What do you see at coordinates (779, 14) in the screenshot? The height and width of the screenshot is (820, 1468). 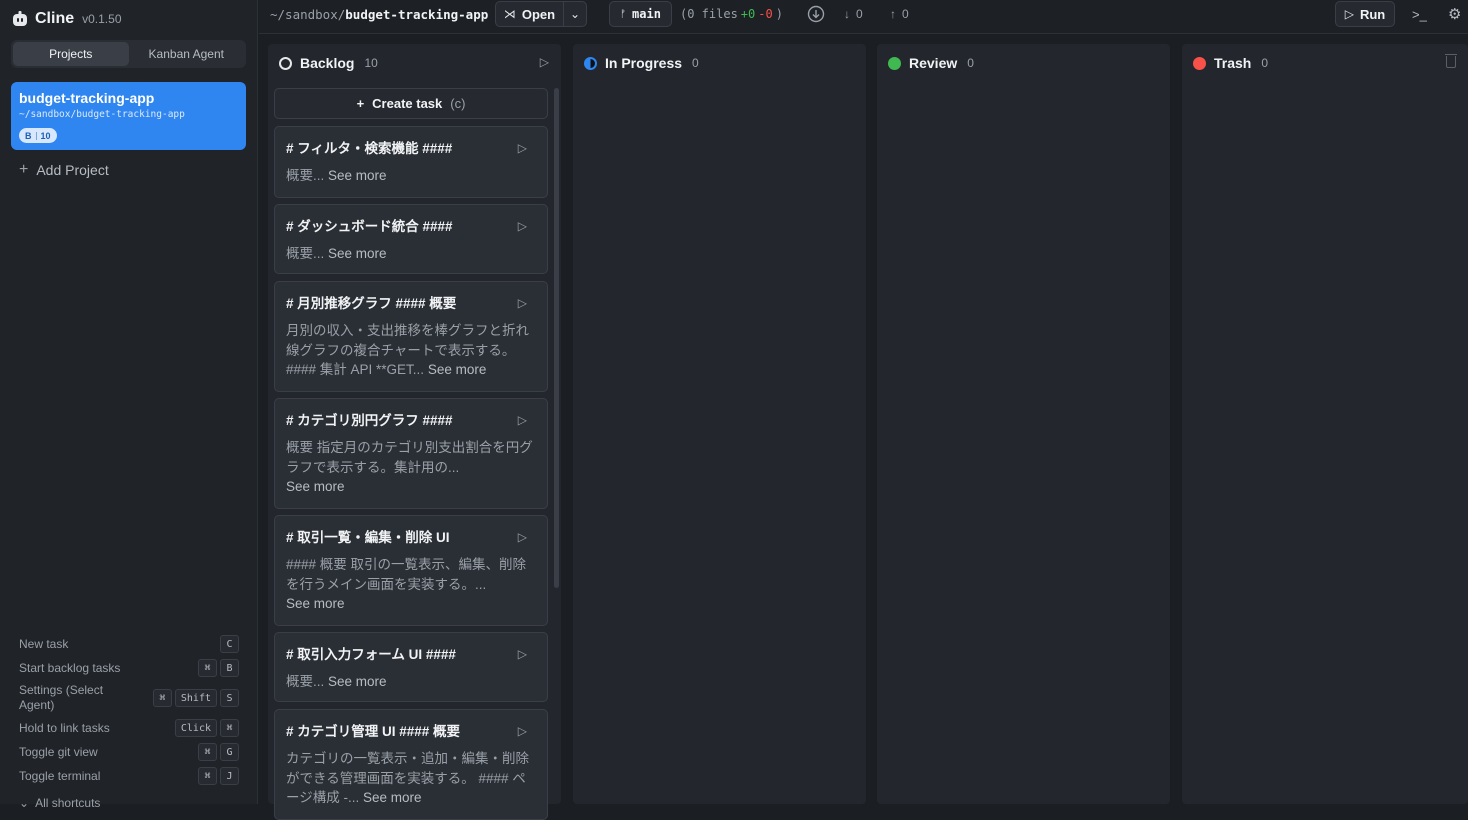 I see `files-close: )` at bounding box center [779, 14].